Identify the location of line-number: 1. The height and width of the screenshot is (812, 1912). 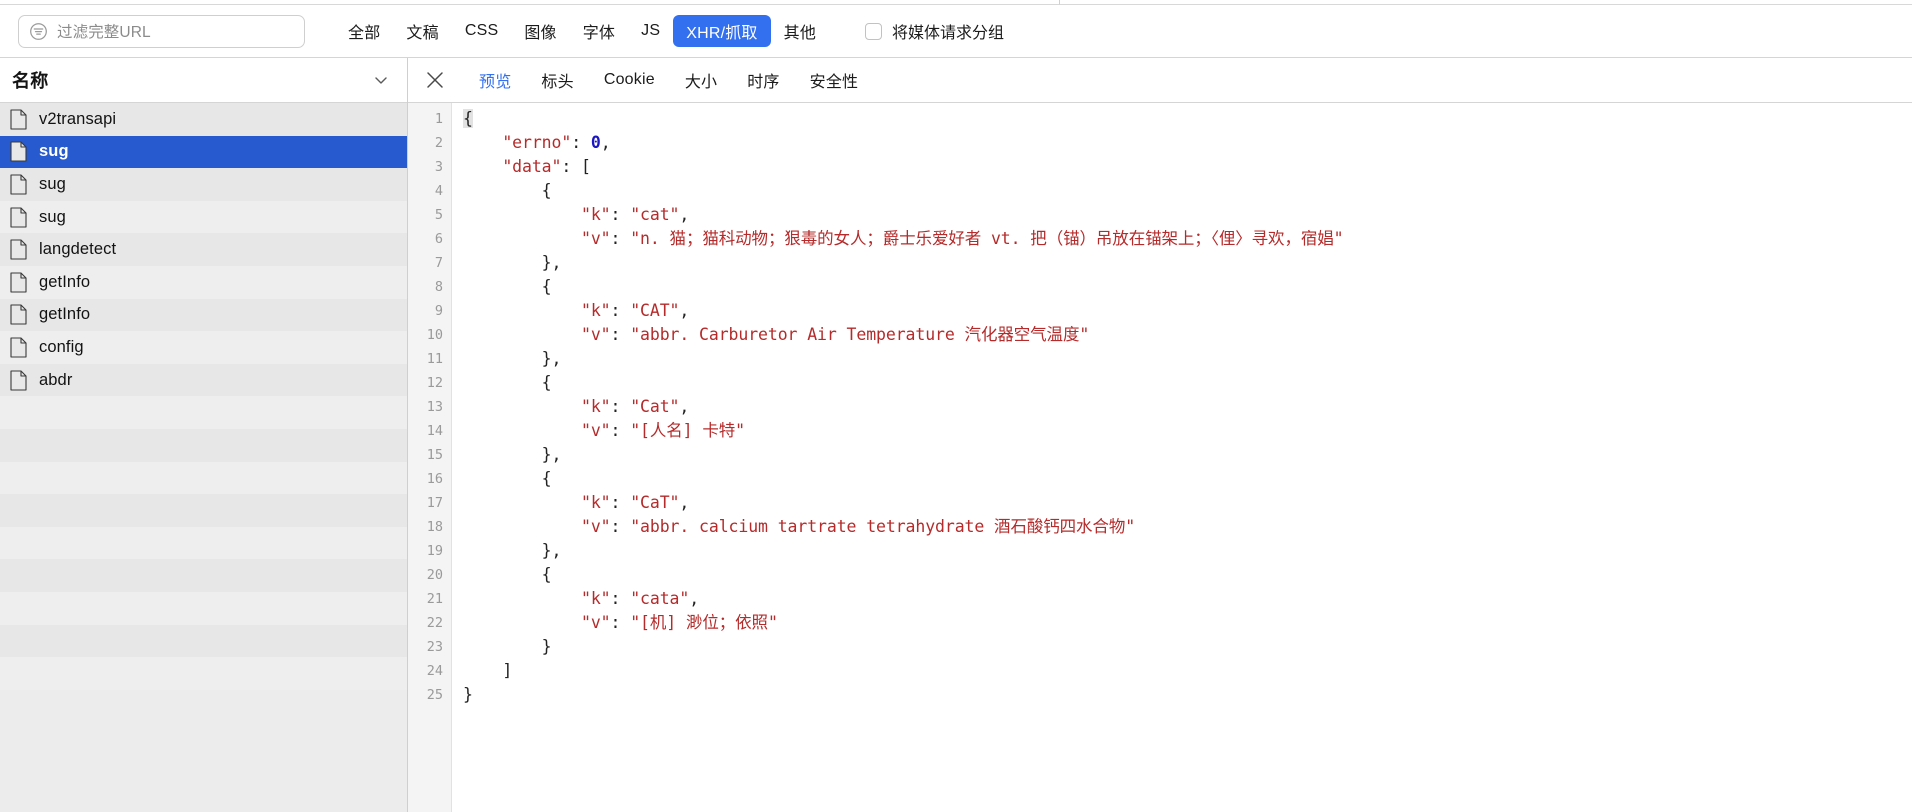
(438, 119).